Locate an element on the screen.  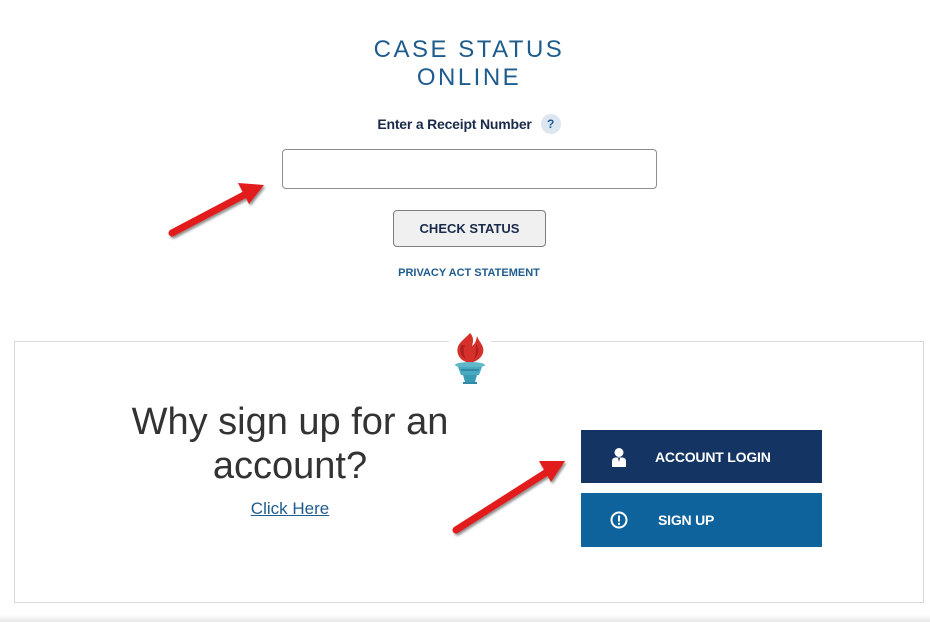
page-bottom-edge is located at coordinates (465, 618).